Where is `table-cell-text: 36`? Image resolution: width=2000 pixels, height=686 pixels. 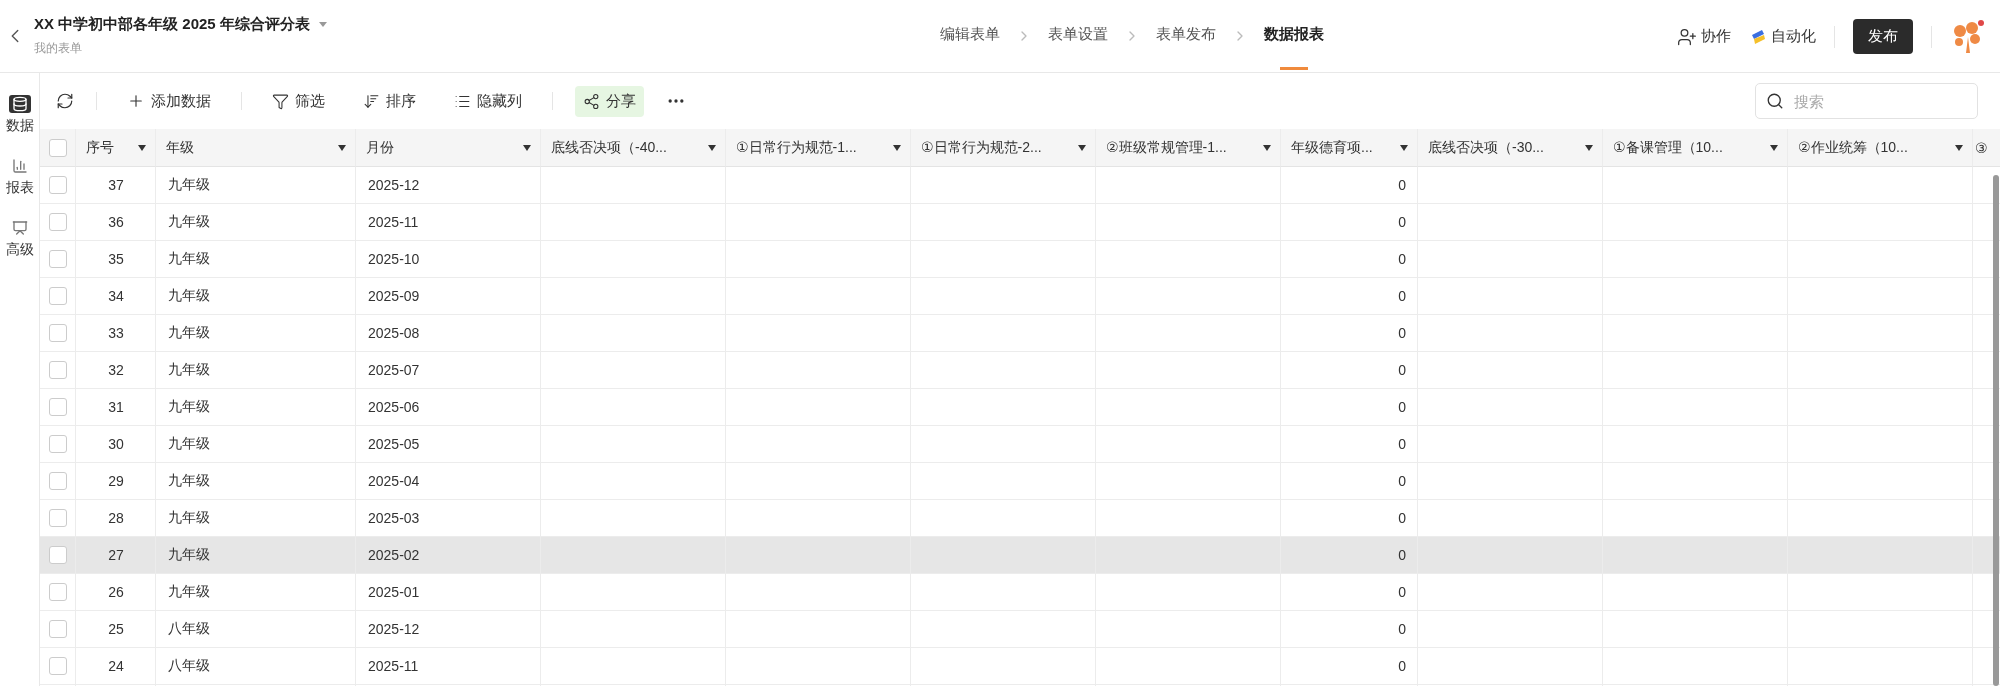 table-cell-text: 36 is located at coordinates (116, 222).